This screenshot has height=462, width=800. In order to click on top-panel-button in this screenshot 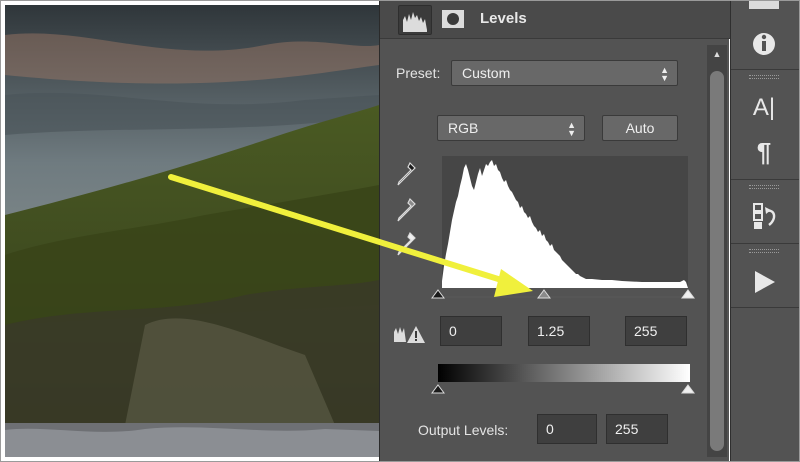, I will do `click(764, 8)`.